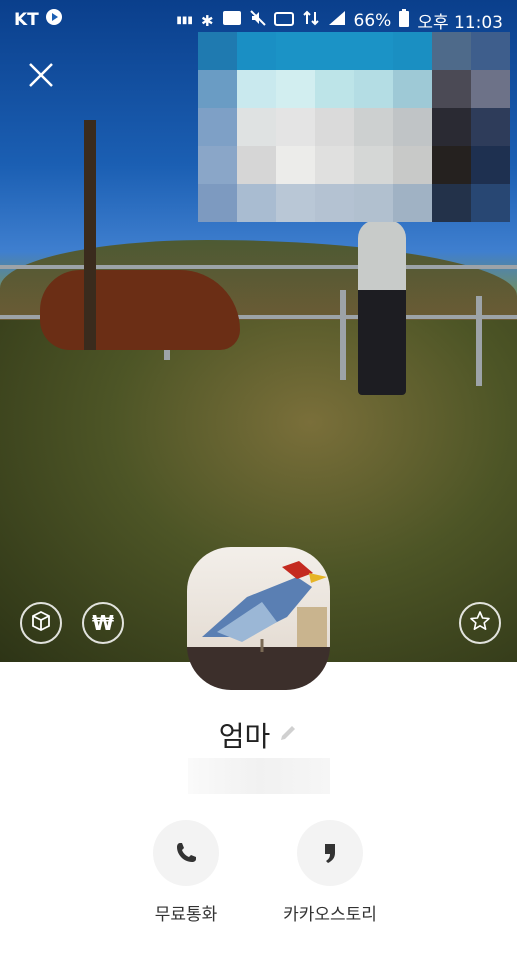 This screenshot has width=517, height=960. I want to click on tree-trunk, so click(90, 235).